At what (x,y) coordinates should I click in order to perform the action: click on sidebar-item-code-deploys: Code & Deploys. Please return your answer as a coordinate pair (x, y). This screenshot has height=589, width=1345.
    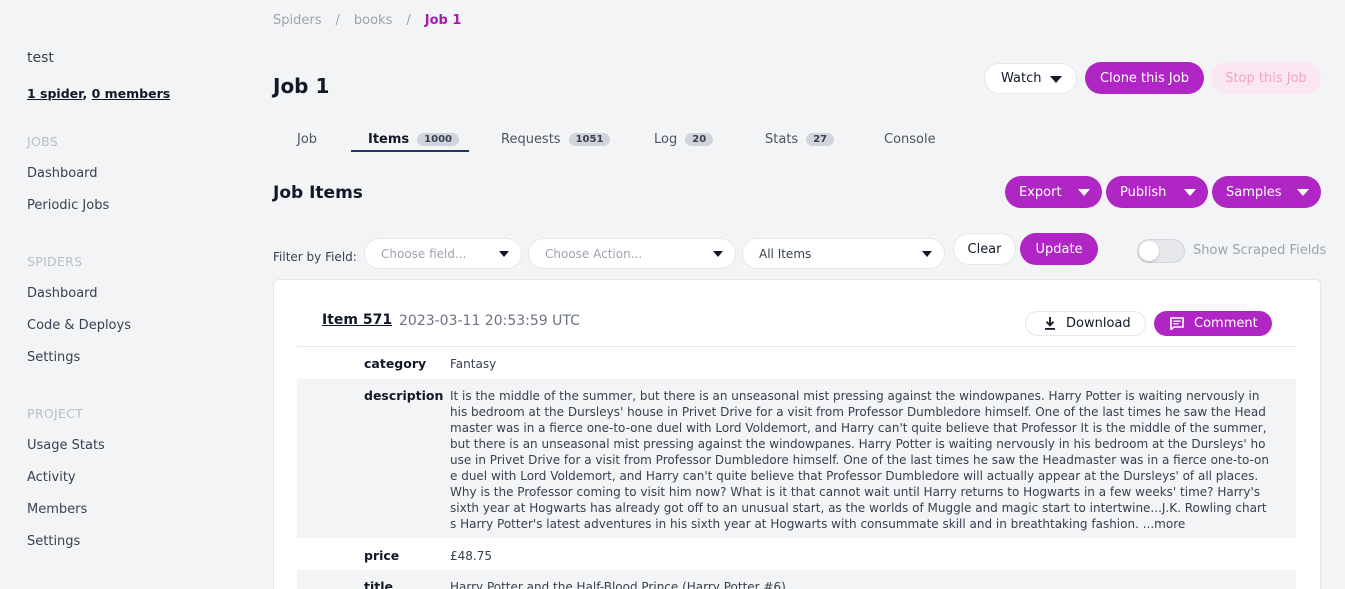
    Looking at the image, I should click on (79, 325).